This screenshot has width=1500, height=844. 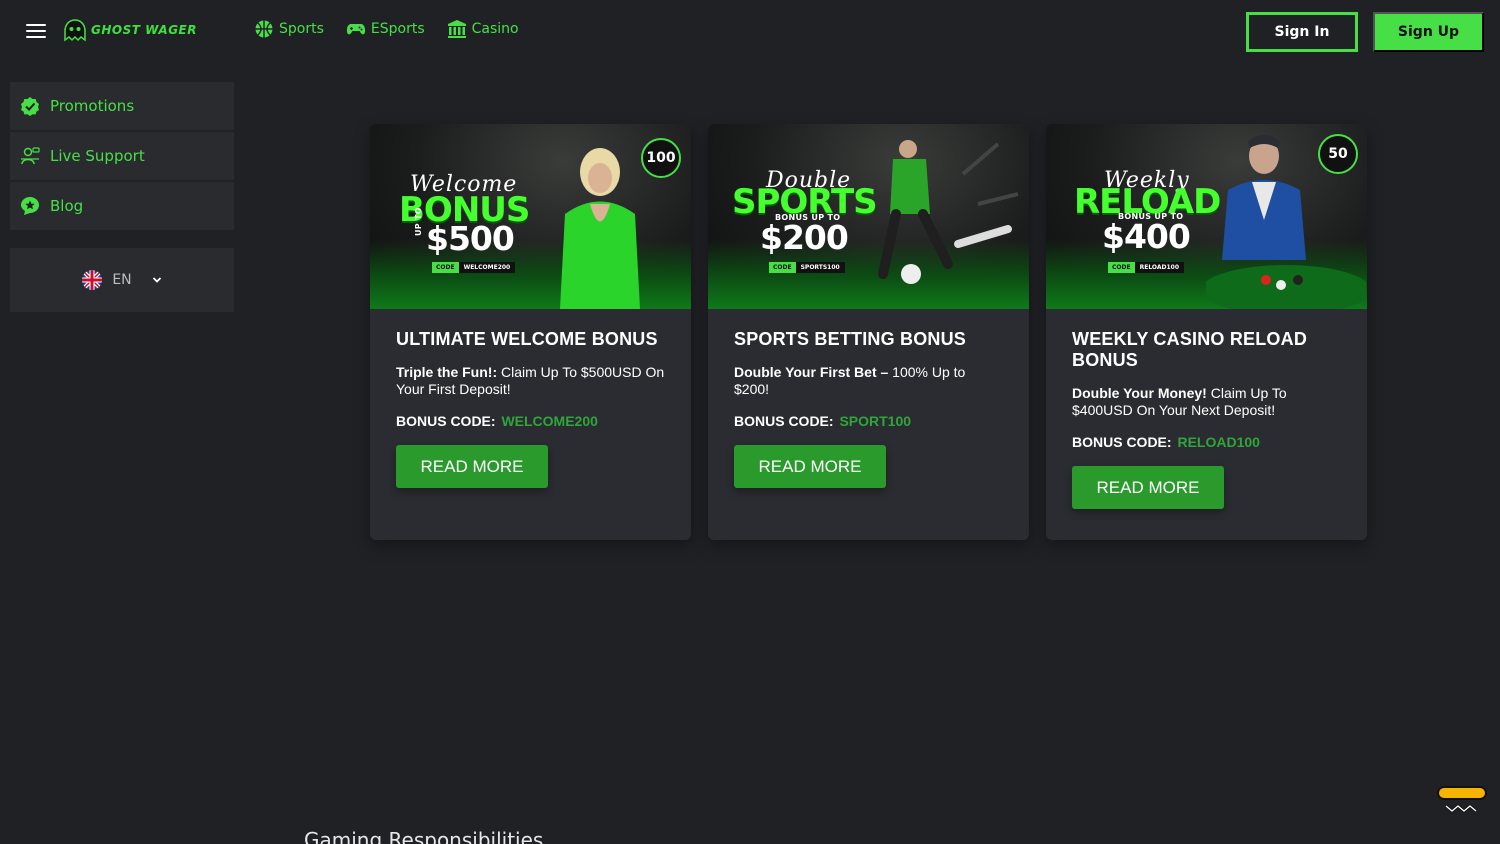 I want to click on promo-description: Double Your First Bet – 100% Up to $200!, so click(x=868, y=380).